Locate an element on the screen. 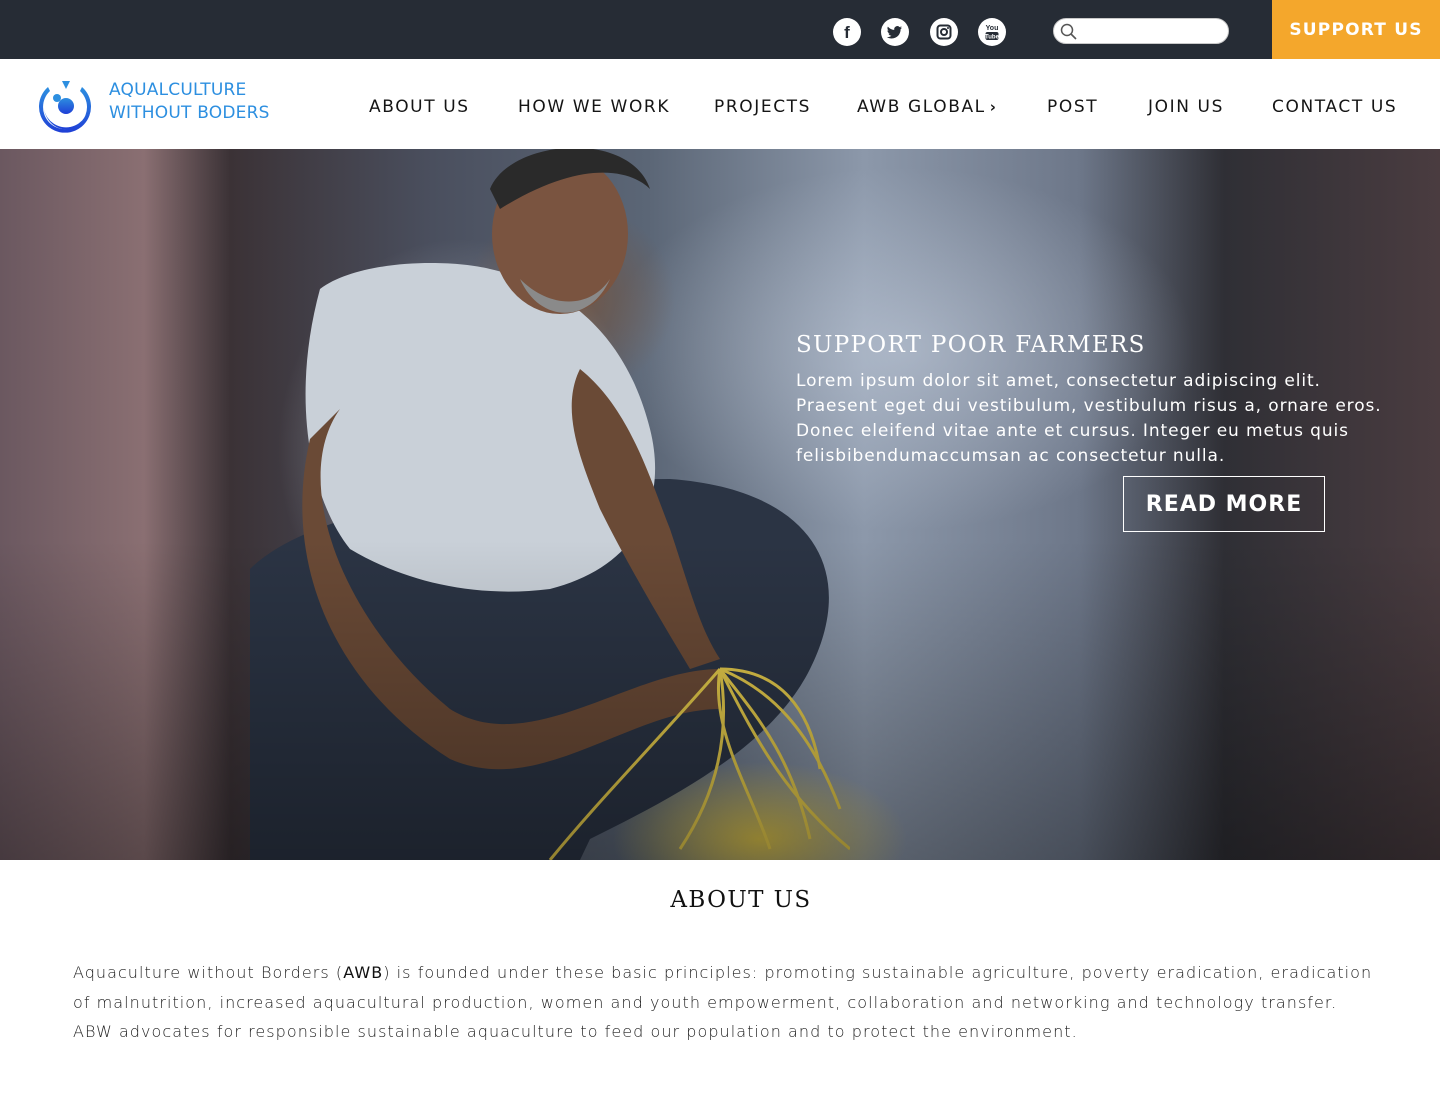  nav-awb-global: AWB GLOBAL › is located at coordinates (927, 107).